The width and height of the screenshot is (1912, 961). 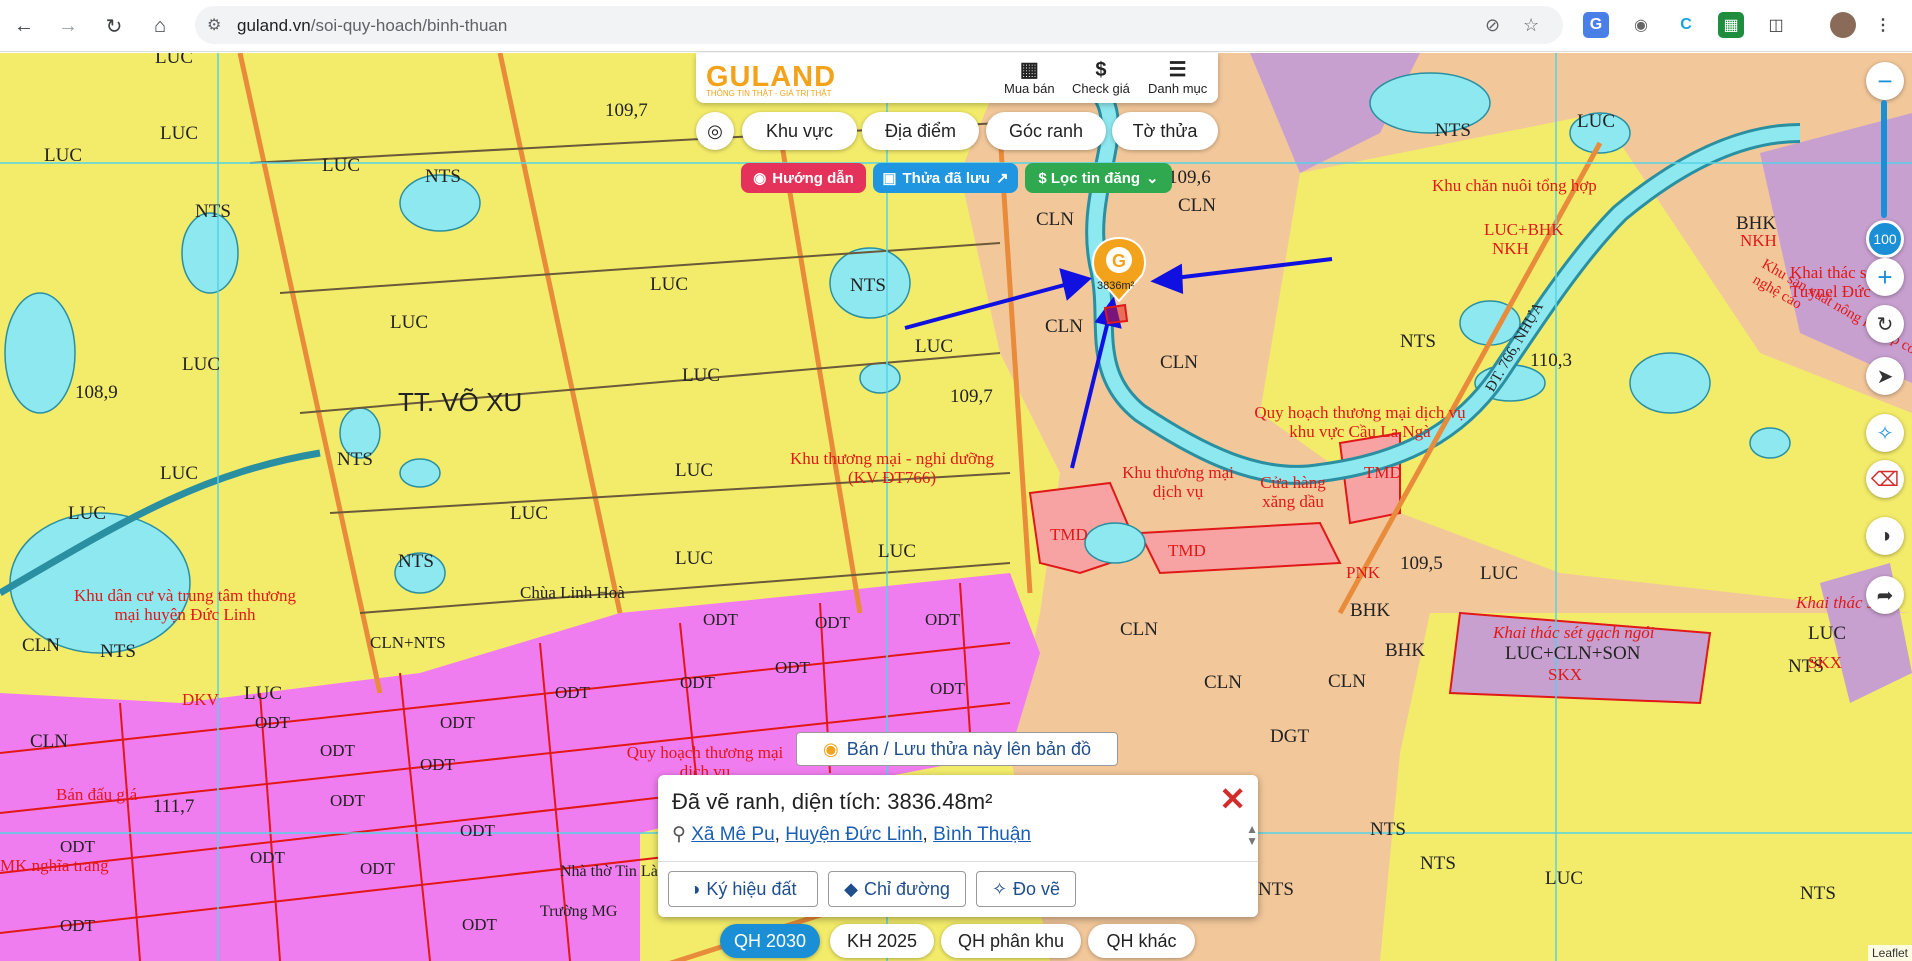 I want to click on refresh-button: ↻, so click(x=1885, y=324).